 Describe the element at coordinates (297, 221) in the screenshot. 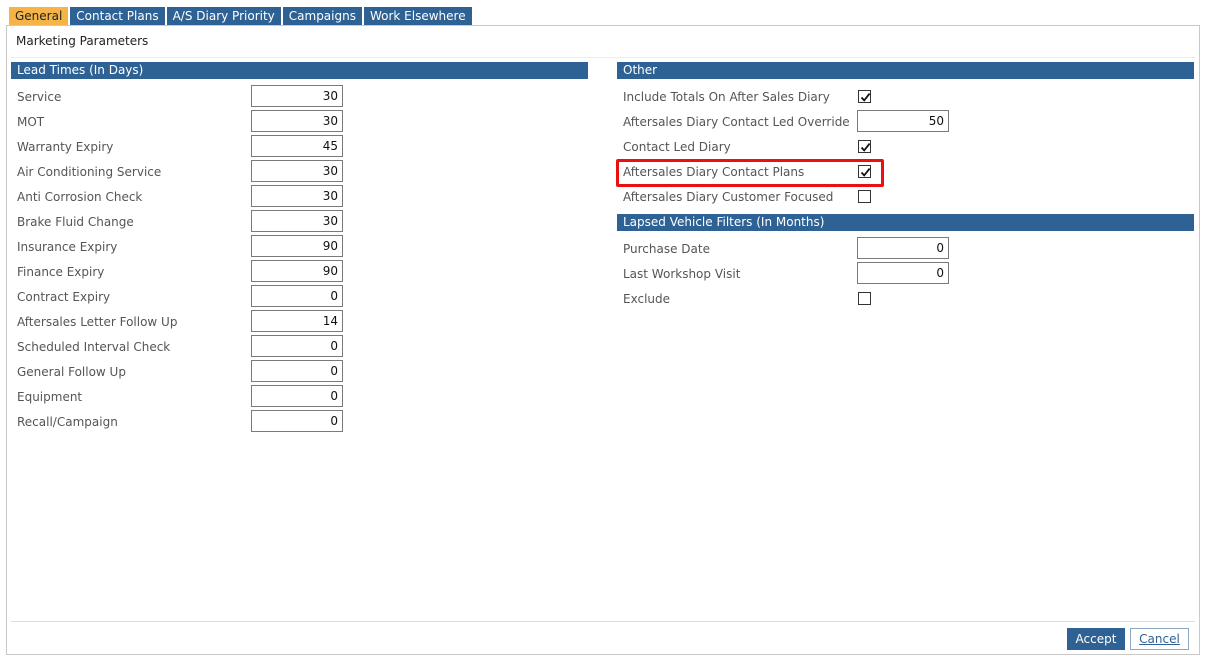

I see `lead-time-input-brake-fluid-change` at that location.